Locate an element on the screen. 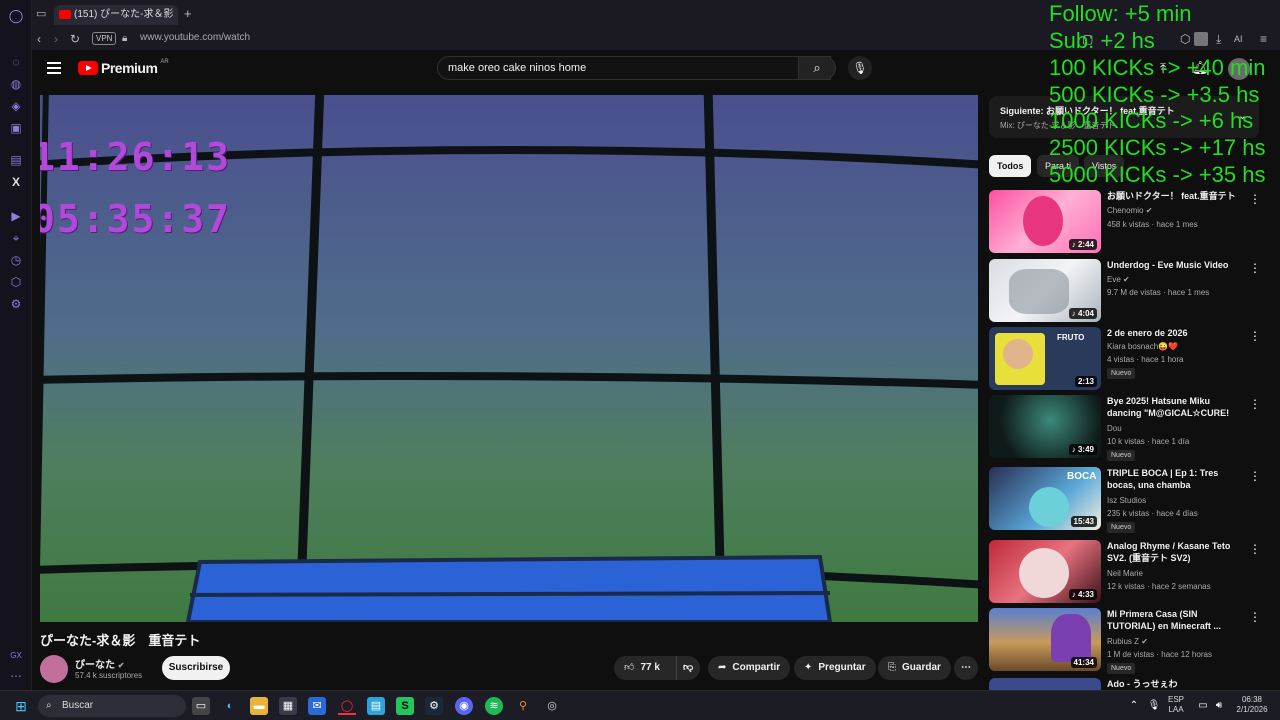 The width and height of the screenshot is (1280, 720). clock: 06:38 2/1/2026 is located at coordinates (1252, 705).